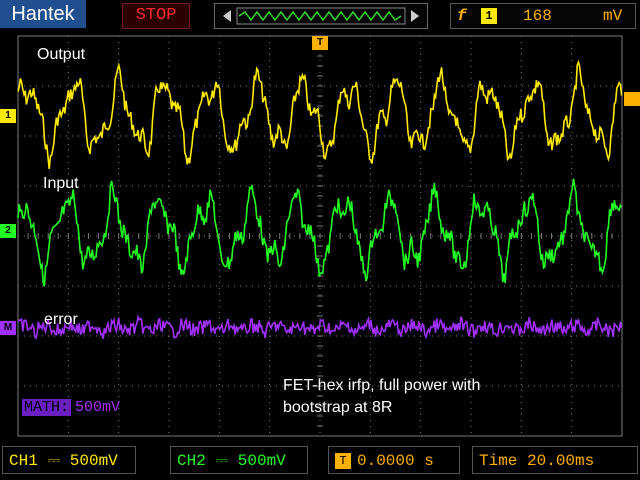 This screenshot has height=480, width=640. Describe the element at coordinates (61, 54) in the screenshot. I see `output-trace-label: Output` at that location.